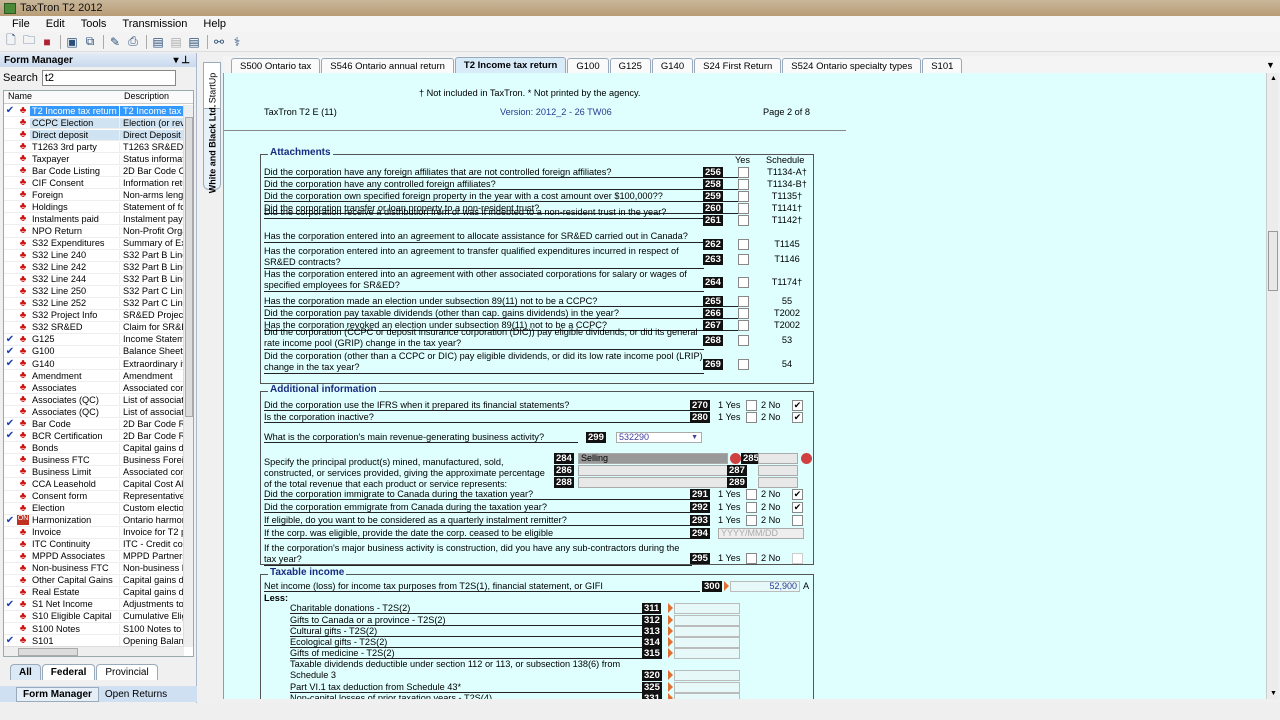  What do you see at coordinates (94, 388) in the screenshot?
I see `form-list-item: ♣ Associates Associated corp` at bounding box center [94, 388].